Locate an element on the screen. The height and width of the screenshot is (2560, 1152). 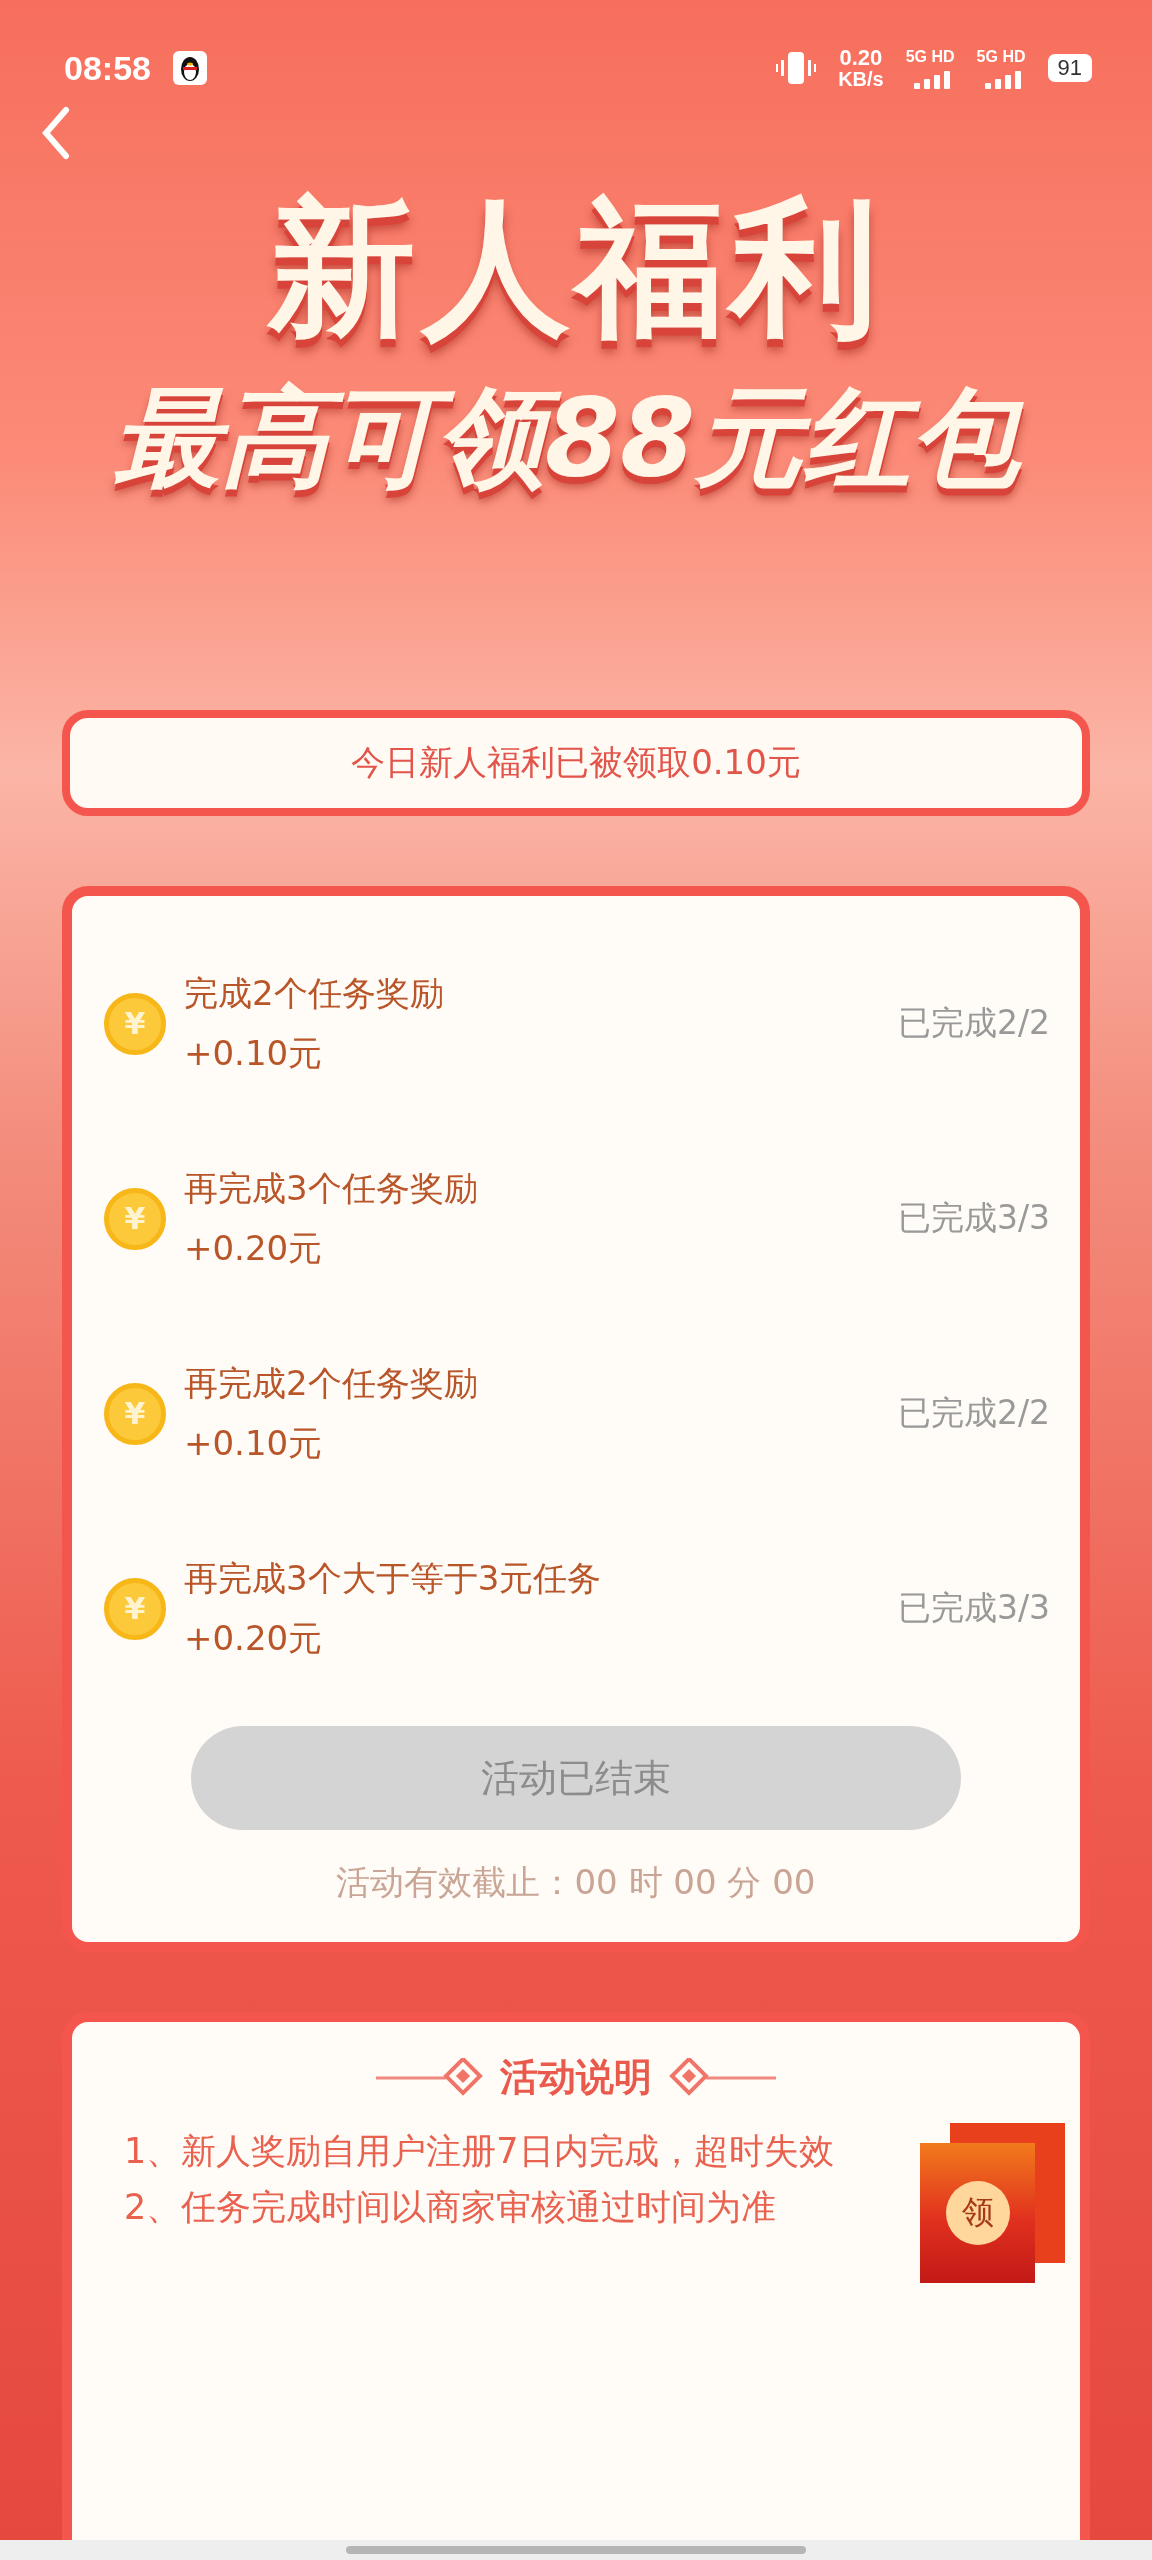
deadline-text: 活动有效截止：00 时 00 分 00 is located at coordinates (576, 1882).